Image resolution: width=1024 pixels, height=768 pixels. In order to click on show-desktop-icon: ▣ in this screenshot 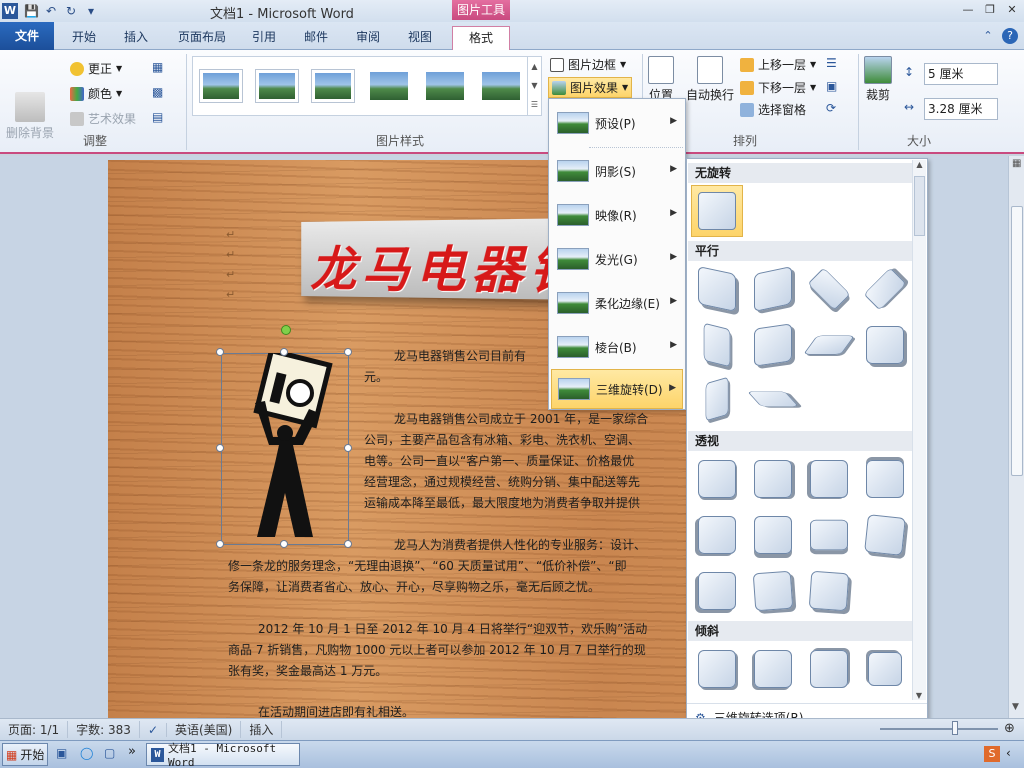, I will do `click(61, 753)`.